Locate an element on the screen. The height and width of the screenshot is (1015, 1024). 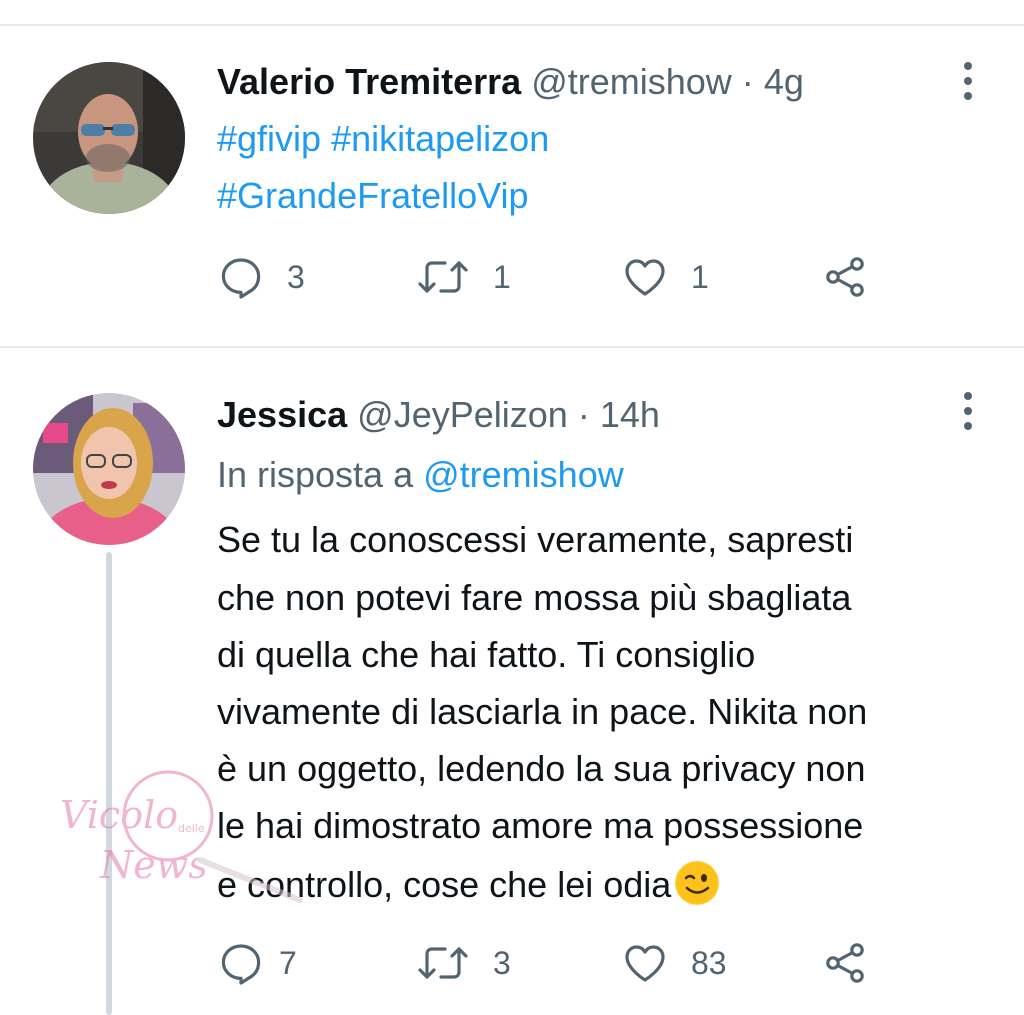
like-button: 1 is located at coordinates (665, 277).